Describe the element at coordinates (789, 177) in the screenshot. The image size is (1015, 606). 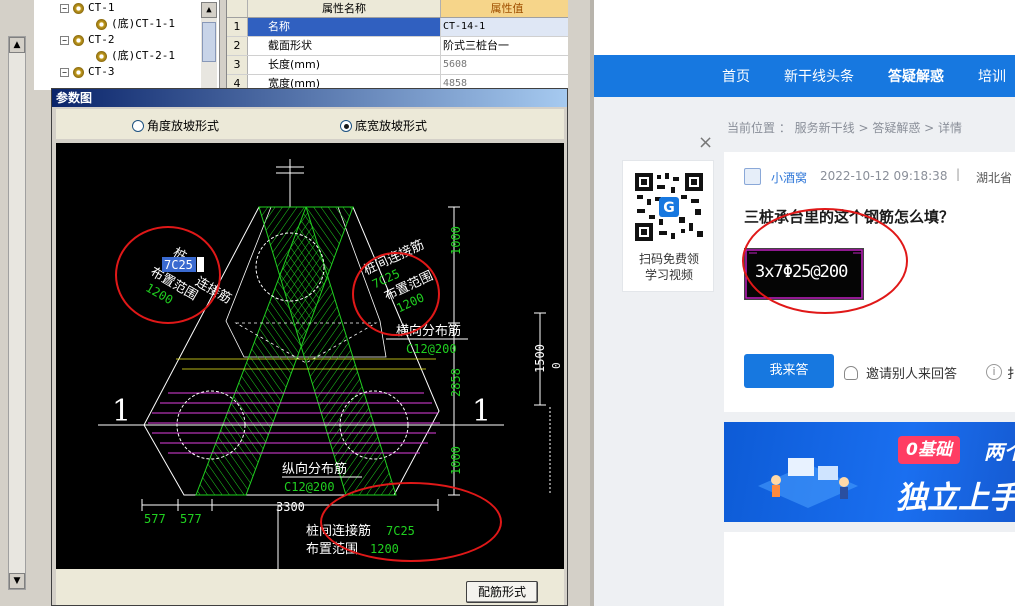
I see `author-name: 小酒窝` at that location.